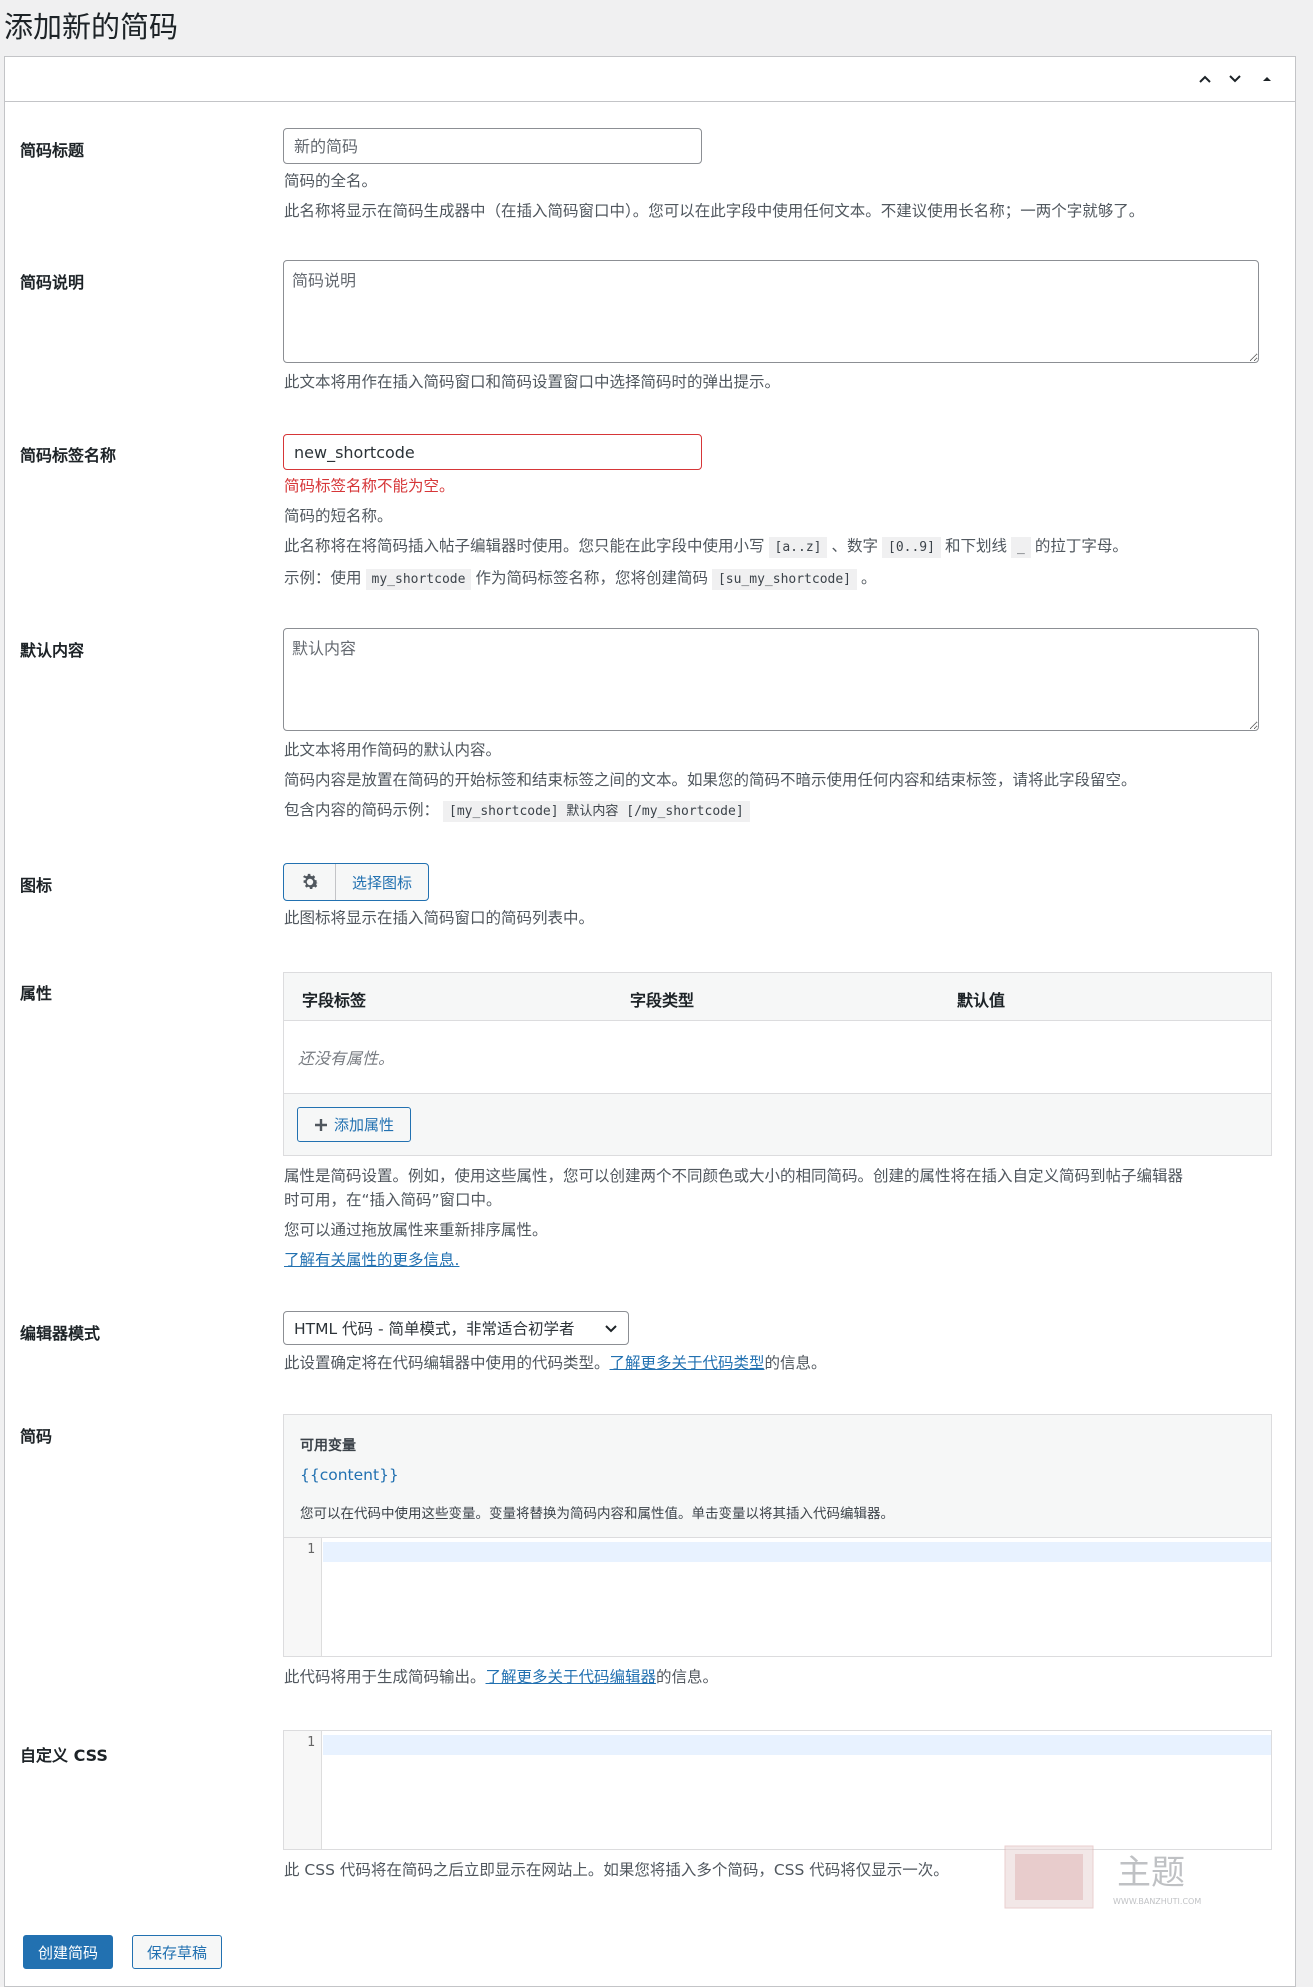 The width and height of the screenshot is (1313, 1987). What do you see at coordinates (532, 382) in the screenshot?
I see `description-desc: 此文本将用作在插入简码窗口和简码设置窗口中选择简码时的弹出提示。` at bounding box center [532, 382].